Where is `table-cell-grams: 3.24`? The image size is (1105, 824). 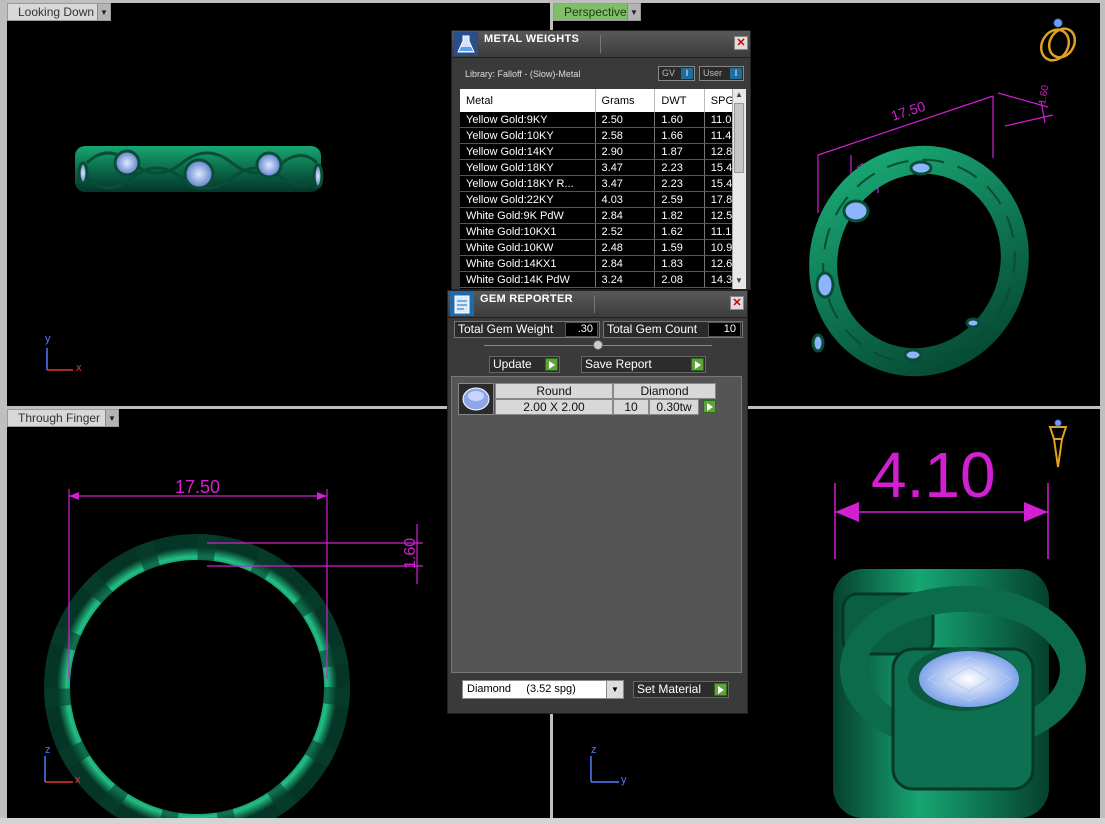 table-cell-grams: 3.24 is located at coordinates (625, 279).